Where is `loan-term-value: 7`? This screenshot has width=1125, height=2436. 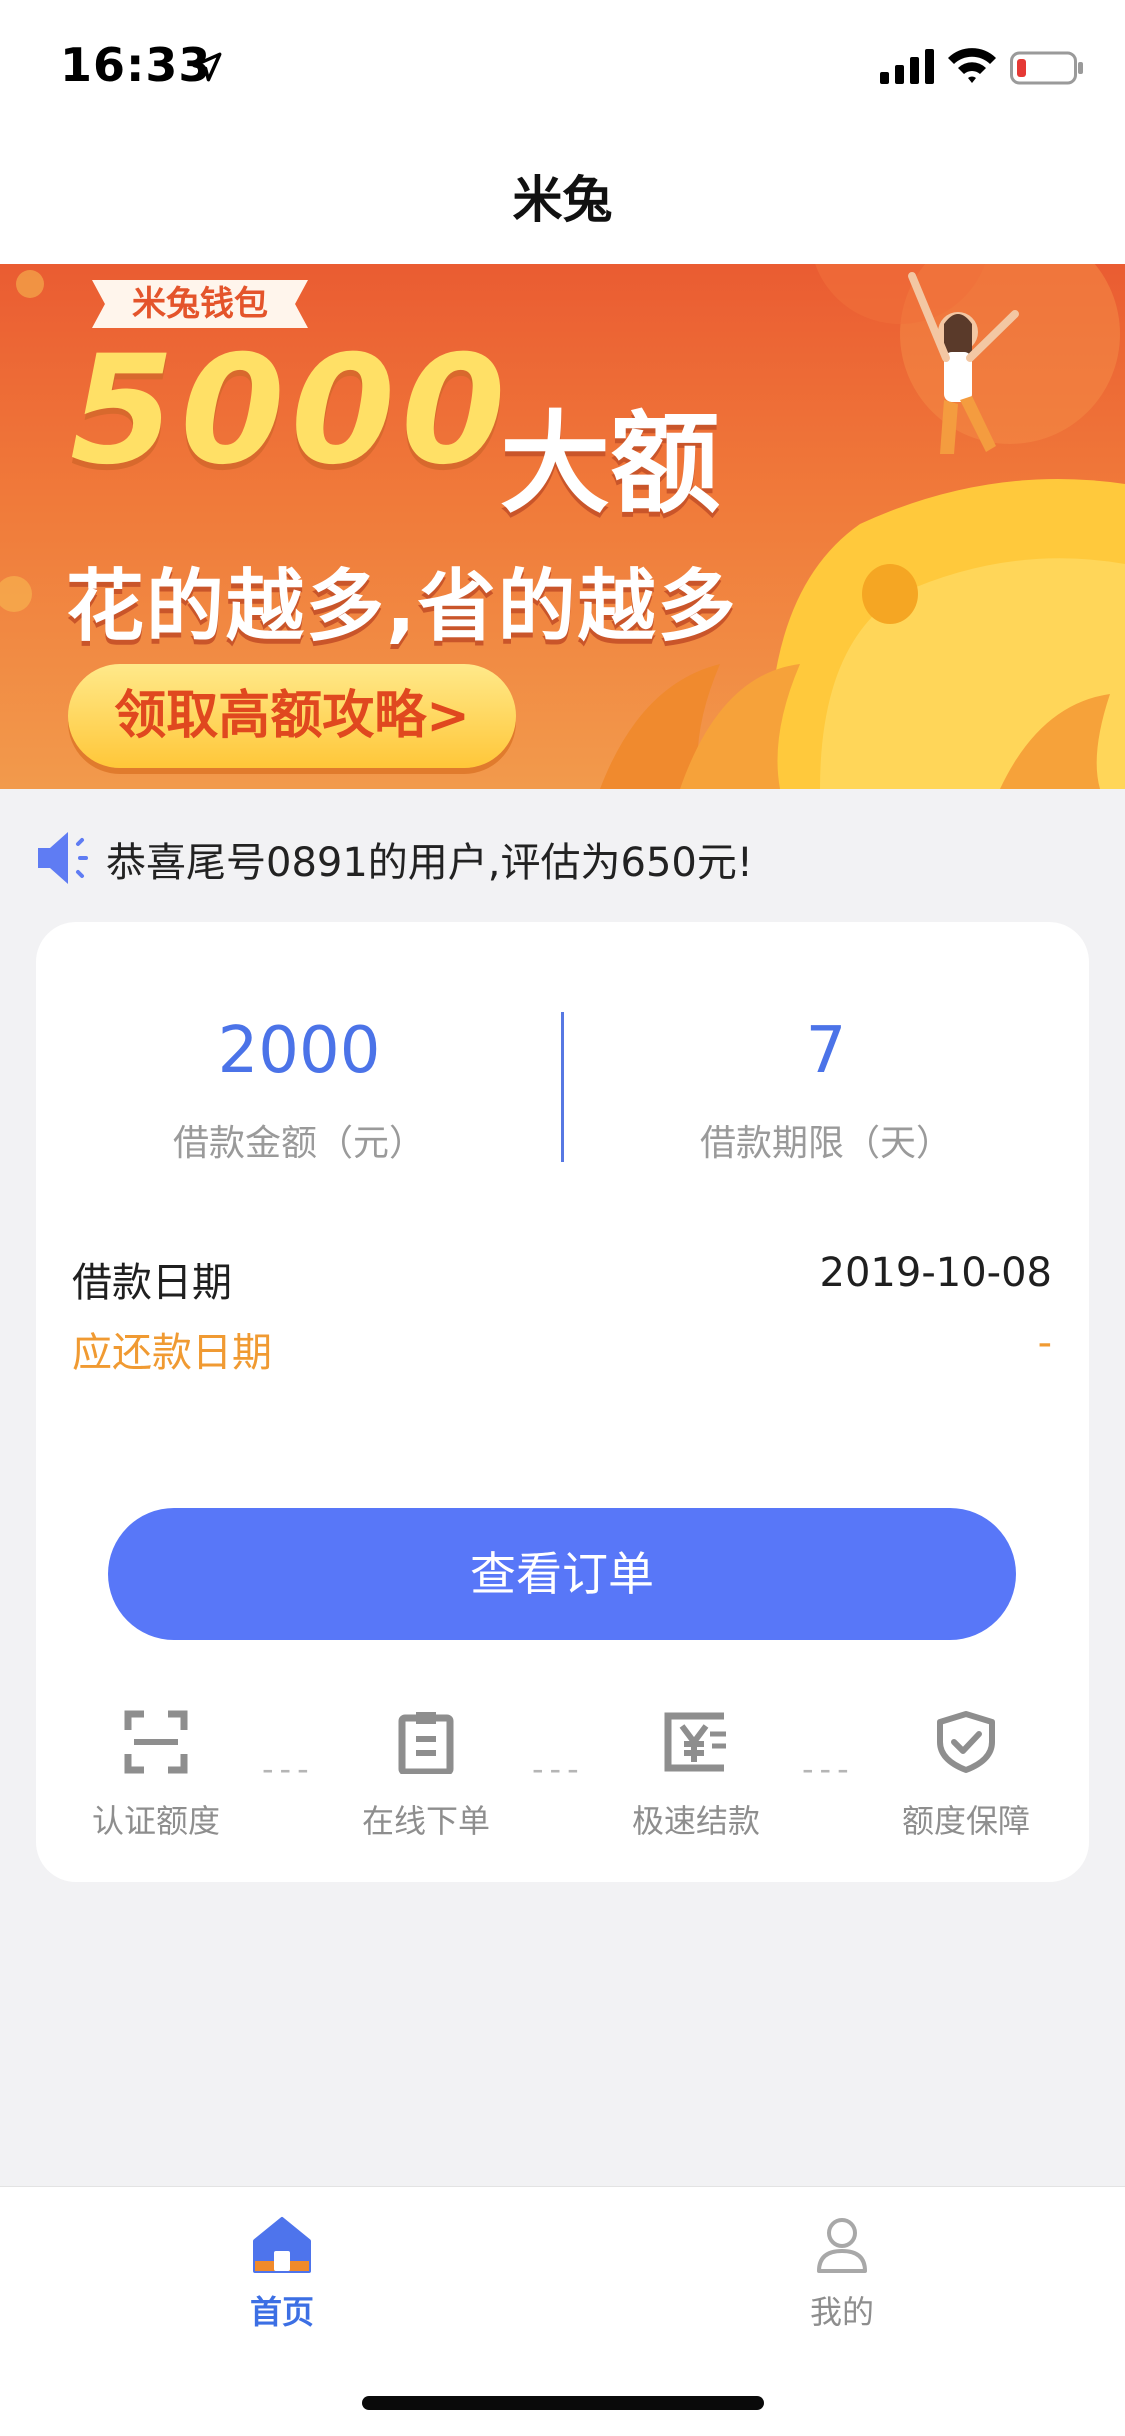
loan-term-value: 7 is located at coordinates (826, 1051).